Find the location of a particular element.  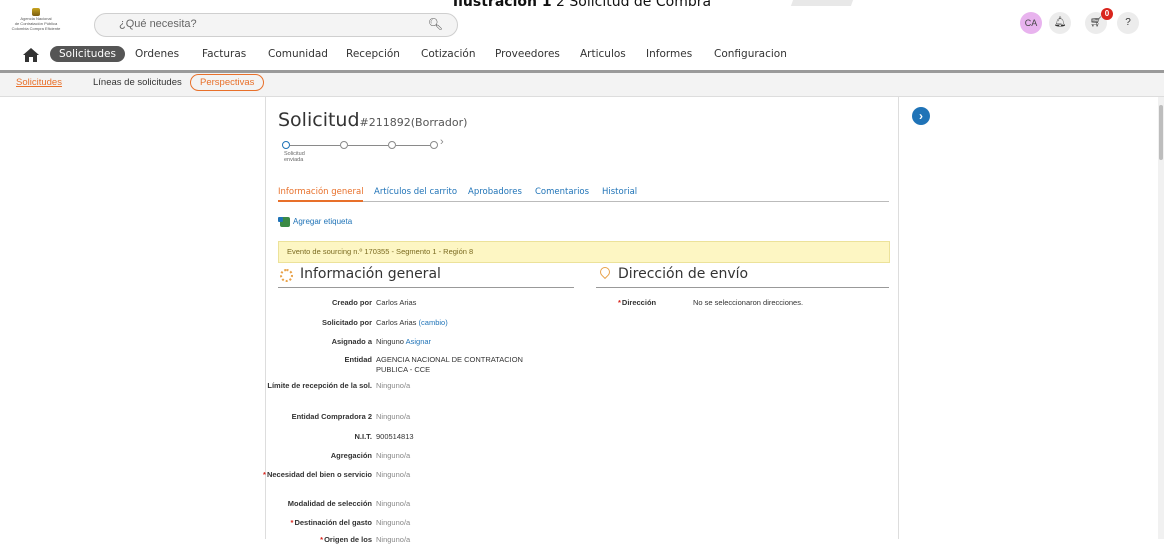

active-tab-underline is located at coordinates (320, 201).